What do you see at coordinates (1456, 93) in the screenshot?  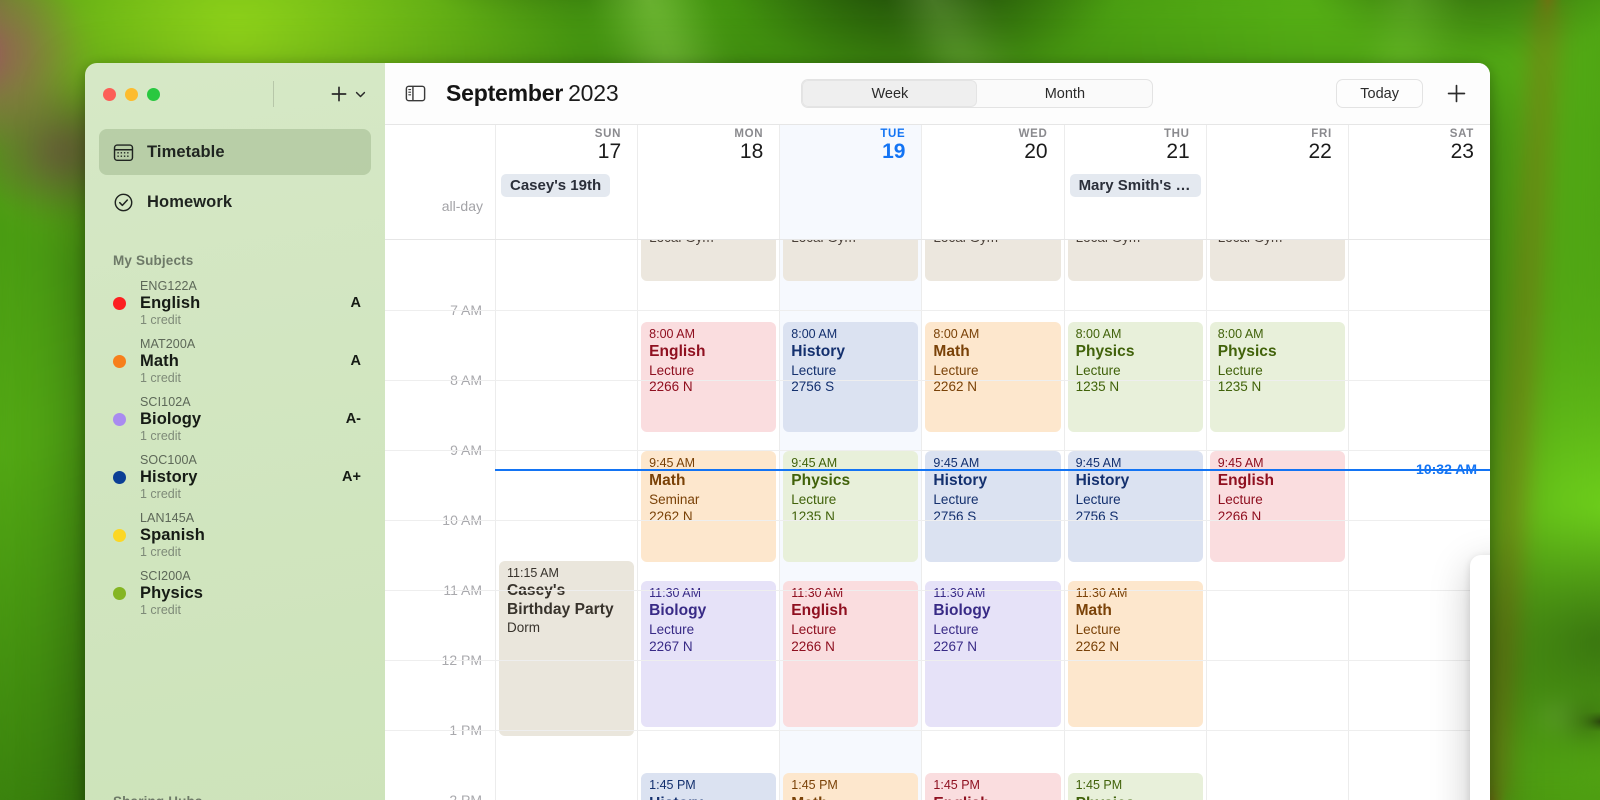 I see `add-event-button` at bounding box center [1456, 93].